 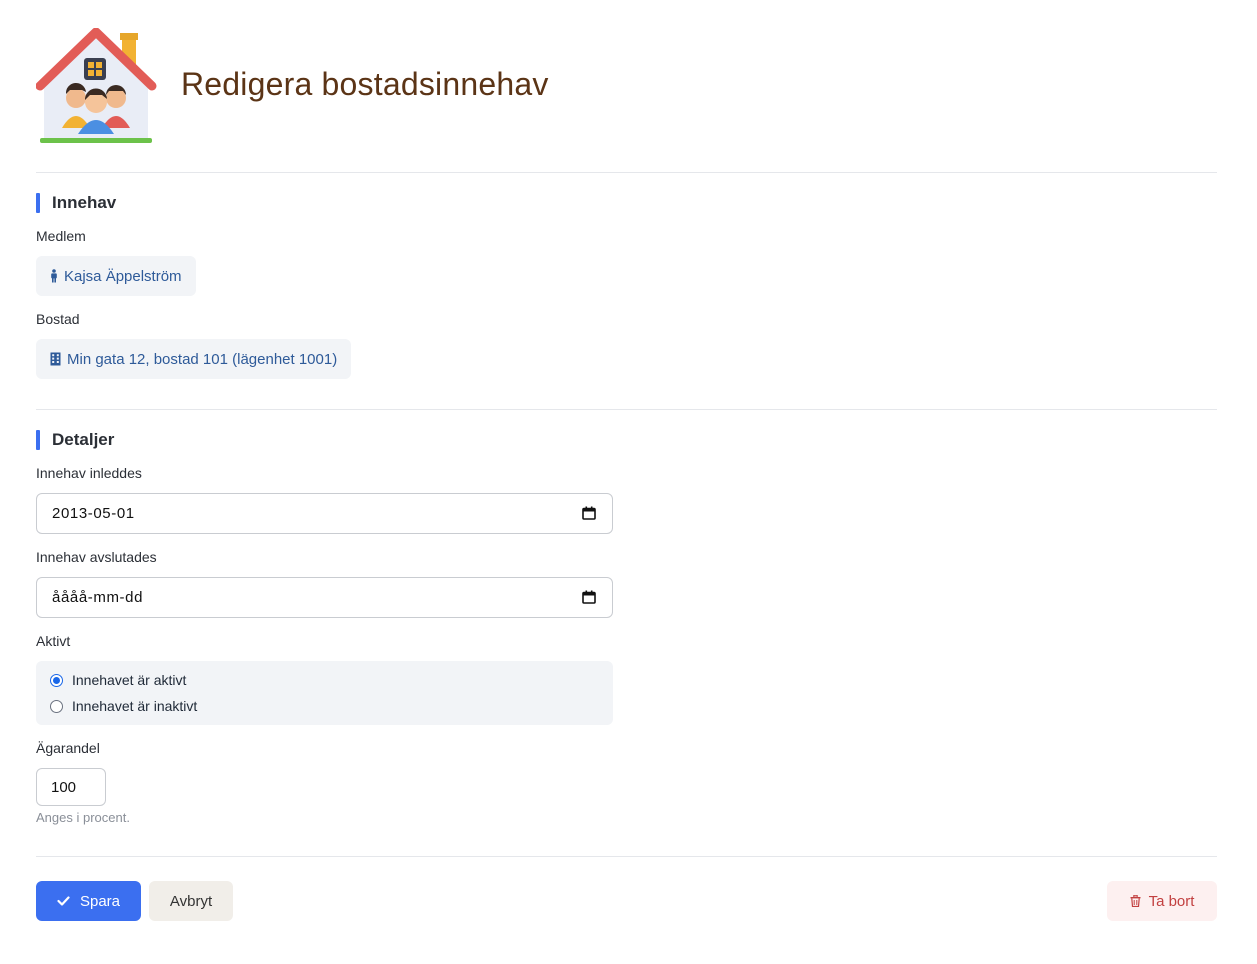 What do you see at coordinates (98, 597) in the screenshot?
I see `end-date-placeholder: åååå-mm-dd` at bounding box center [98, 597].